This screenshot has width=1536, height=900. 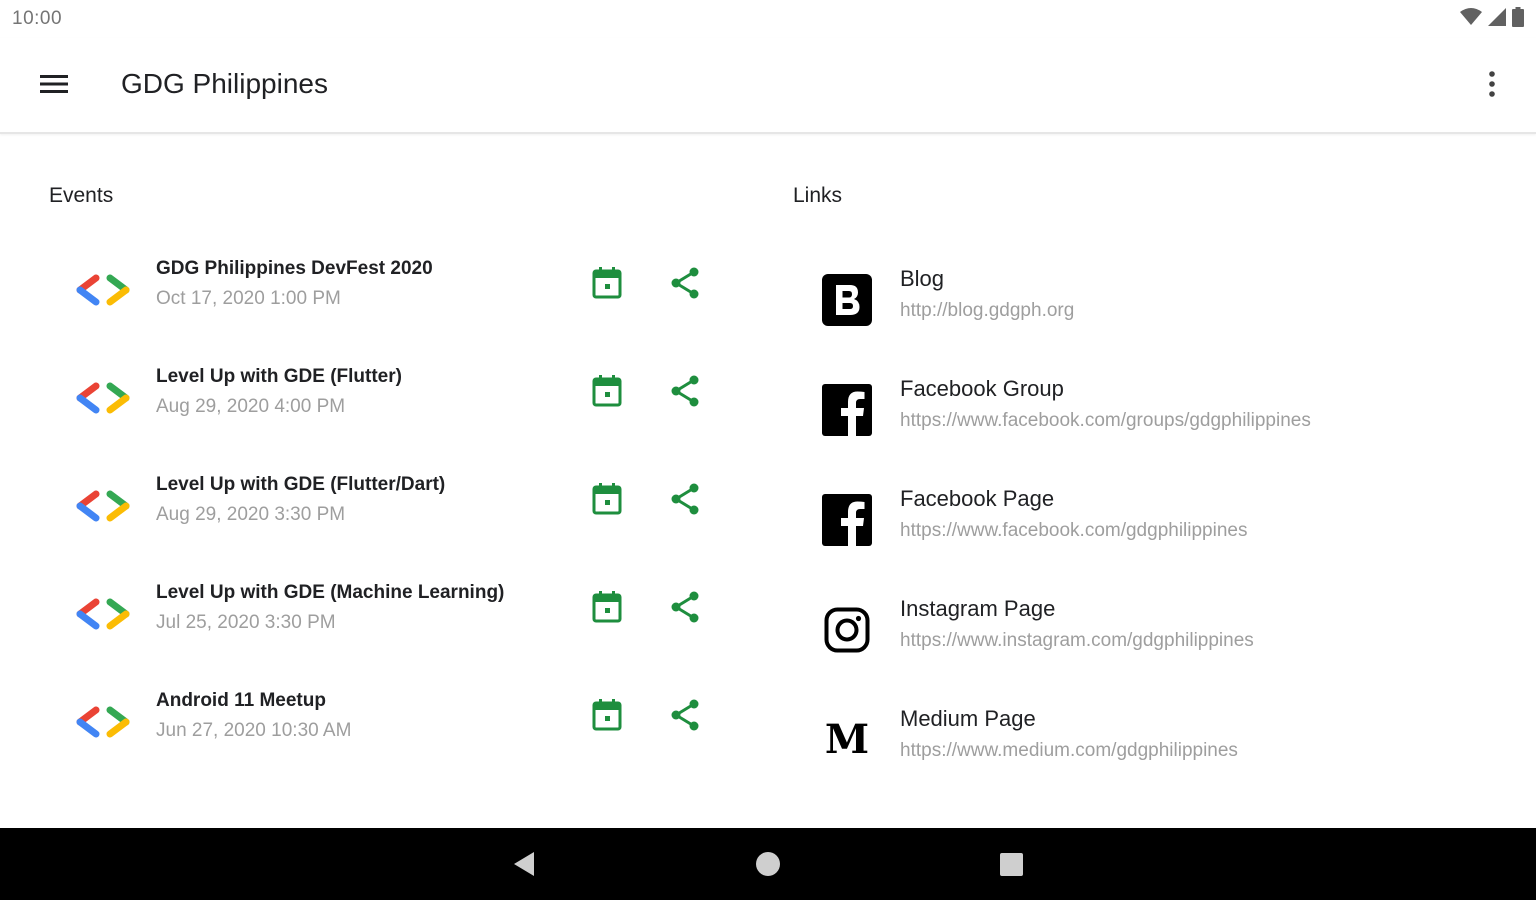 I want to click on event-name: Level Up with GDE (Flutter), so click(x=279, y=376).